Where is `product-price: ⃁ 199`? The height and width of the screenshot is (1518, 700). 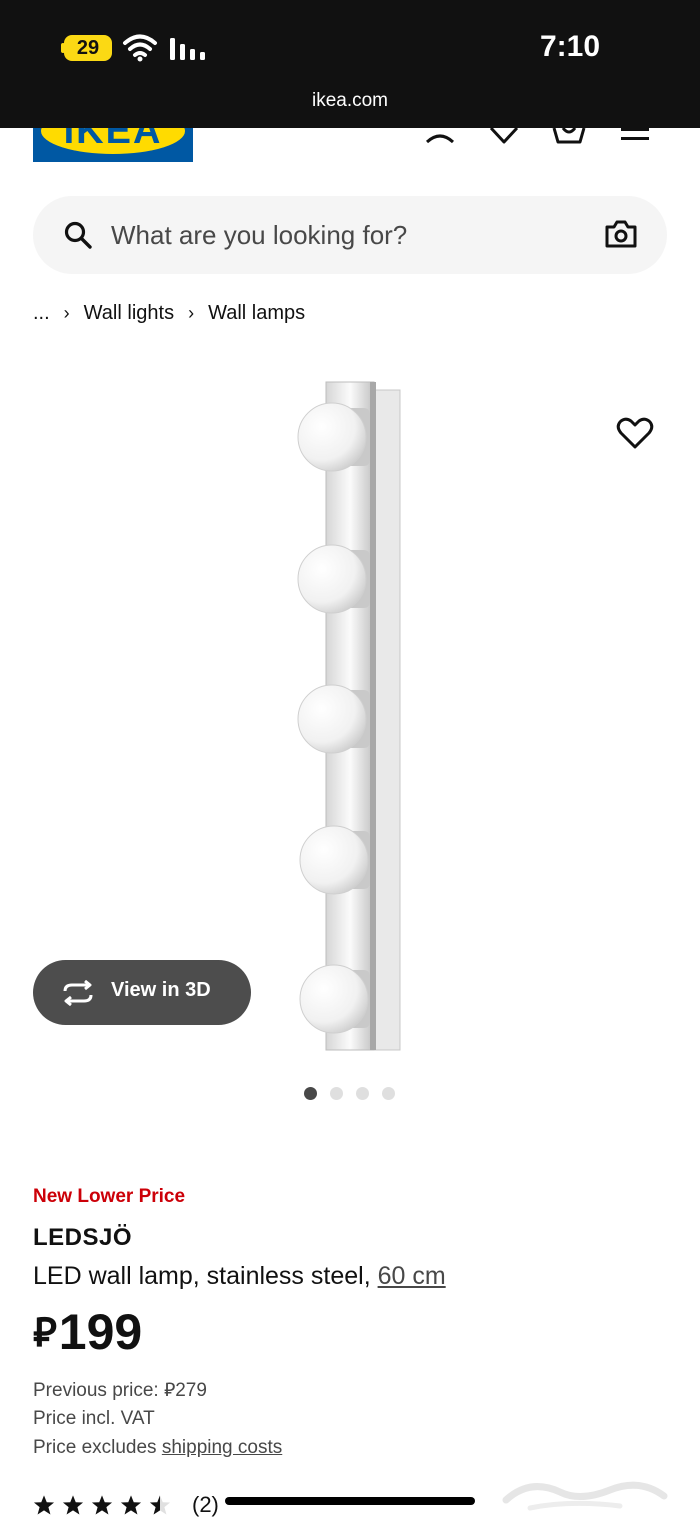 product-price: ⃁ 199 is located at coordinates (87, 1332).